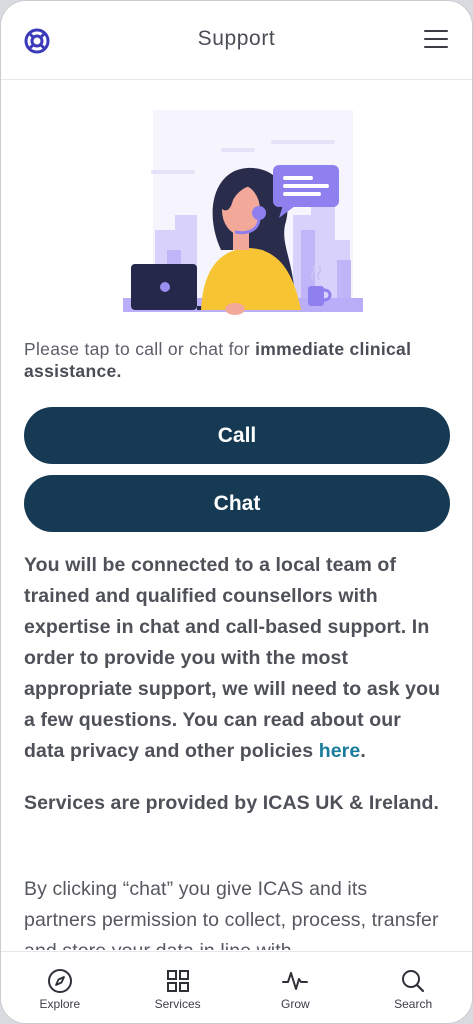 This screenshot has width=473, height=1024. Describe the element at coordinates (237, 503) in the screenshot. I see `chat-button: Chat` at that location.